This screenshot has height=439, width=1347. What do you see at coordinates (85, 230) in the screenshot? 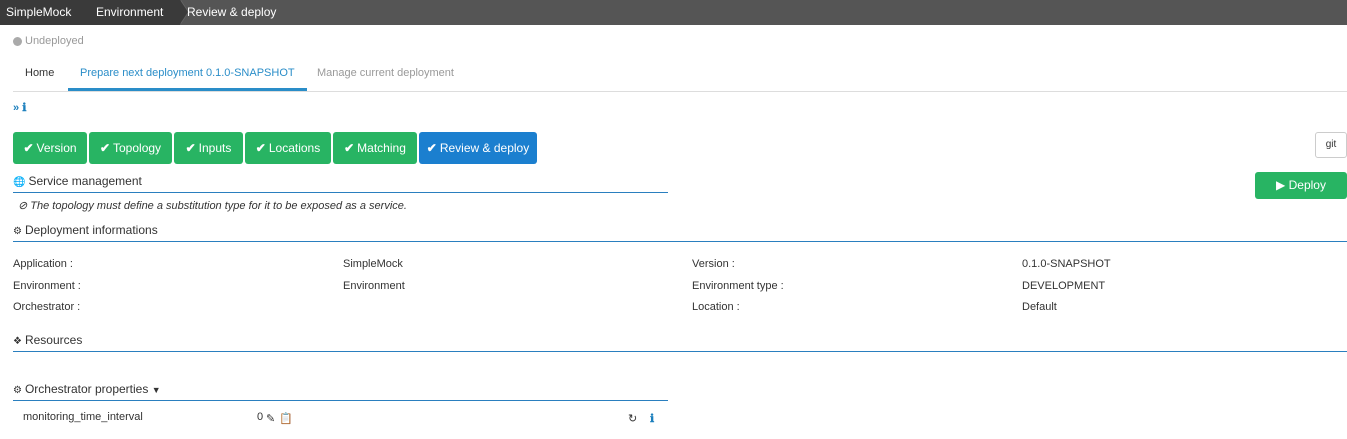
I see `deployment-info-header: ⚙ Deployment informations` at bounding box center [85, 230].